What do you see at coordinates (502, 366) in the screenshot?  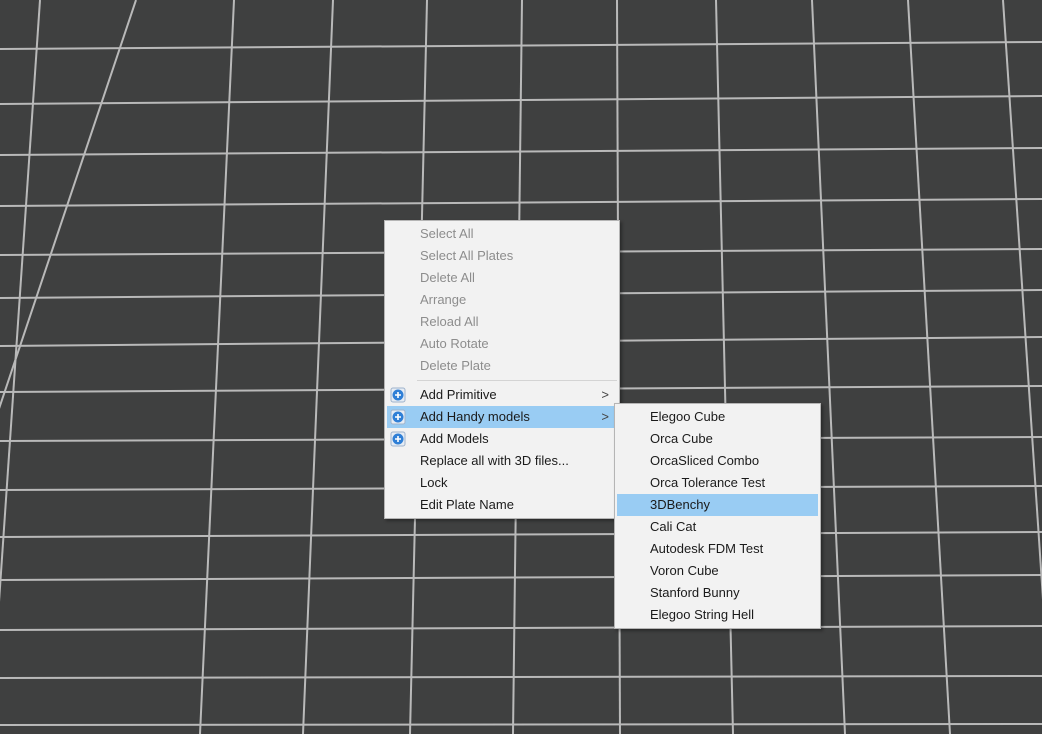 I see `menu-item-delete-plate: Delete Plate` at bounding box center [502, 366].